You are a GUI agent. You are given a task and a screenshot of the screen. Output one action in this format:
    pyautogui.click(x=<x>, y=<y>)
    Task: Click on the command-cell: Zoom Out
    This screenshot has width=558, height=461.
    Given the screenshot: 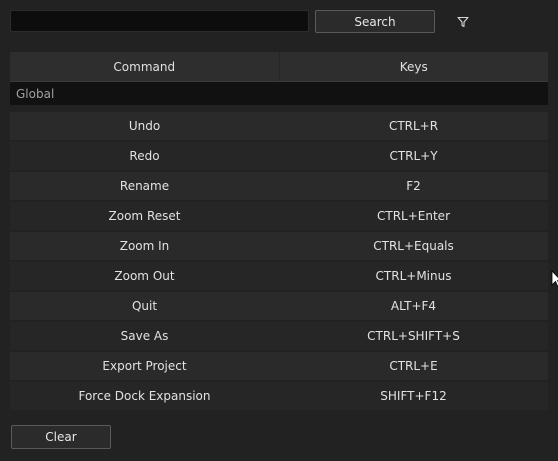 What is the action you would take?
    pyautogui.click(x=144, y=276)
    